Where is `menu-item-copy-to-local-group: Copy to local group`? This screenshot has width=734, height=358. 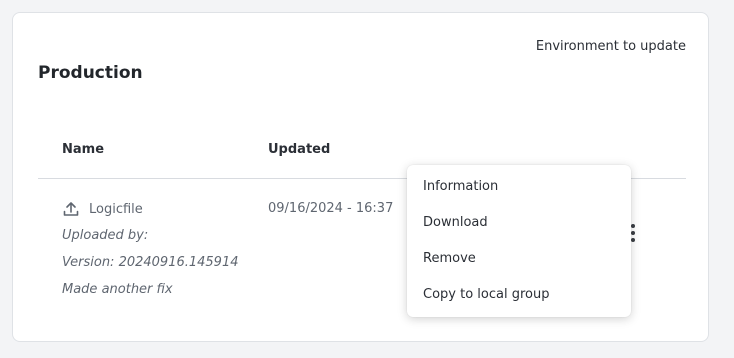
menu-item-copy-to-local-group: Copy to local group is located at coordinates (519, 295).